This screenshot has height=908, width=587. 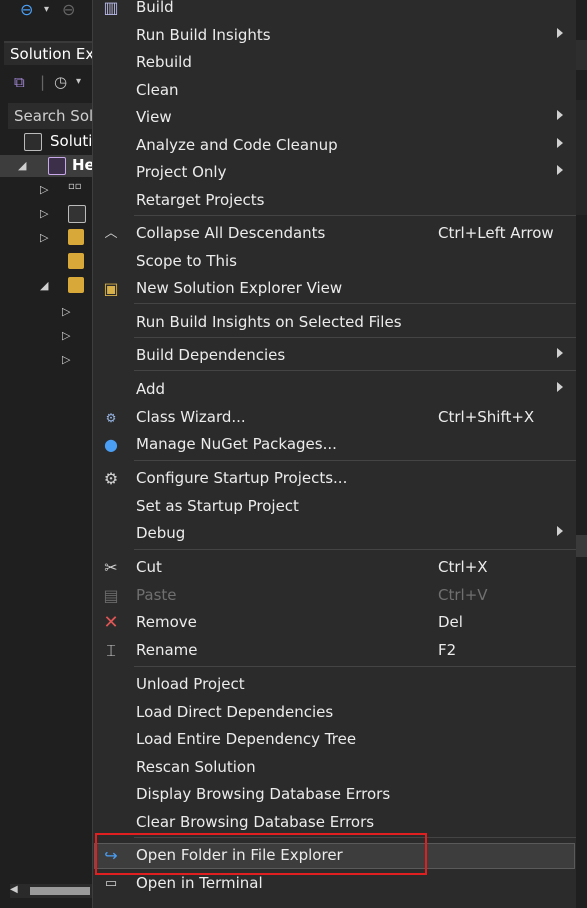 I want to click on menu-item-shortcut: Del, so click(x=450, y=622).